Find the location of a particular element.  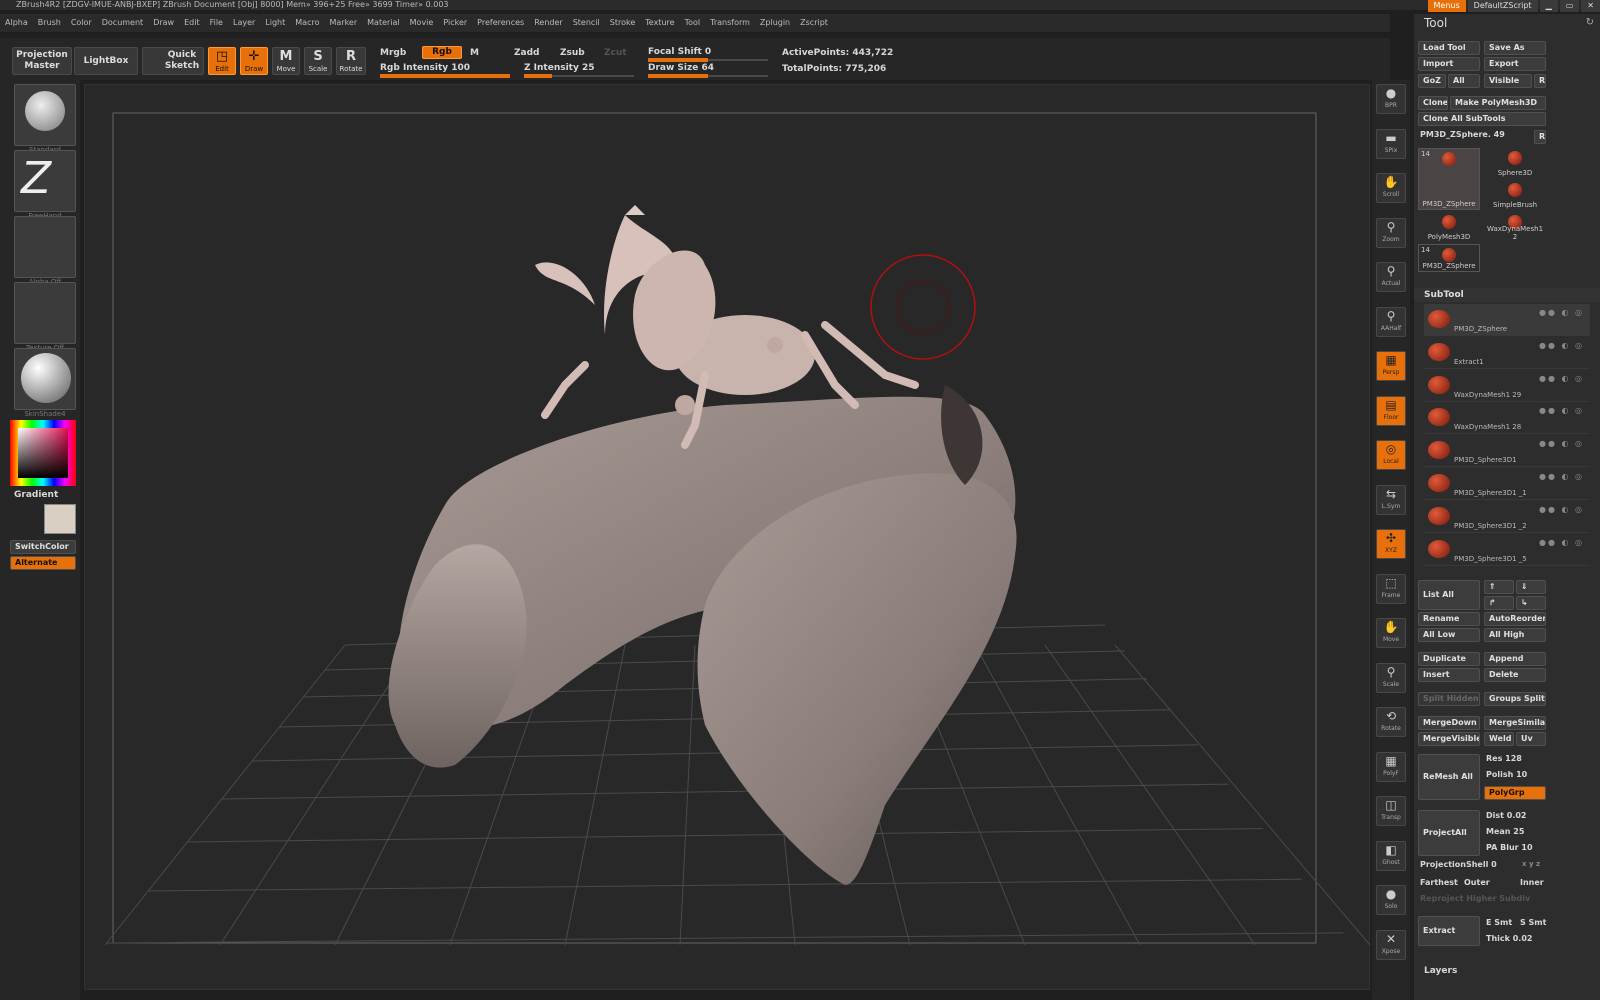

merge-similar-button: MergeSimilar is located at coordinates (1515, 723).